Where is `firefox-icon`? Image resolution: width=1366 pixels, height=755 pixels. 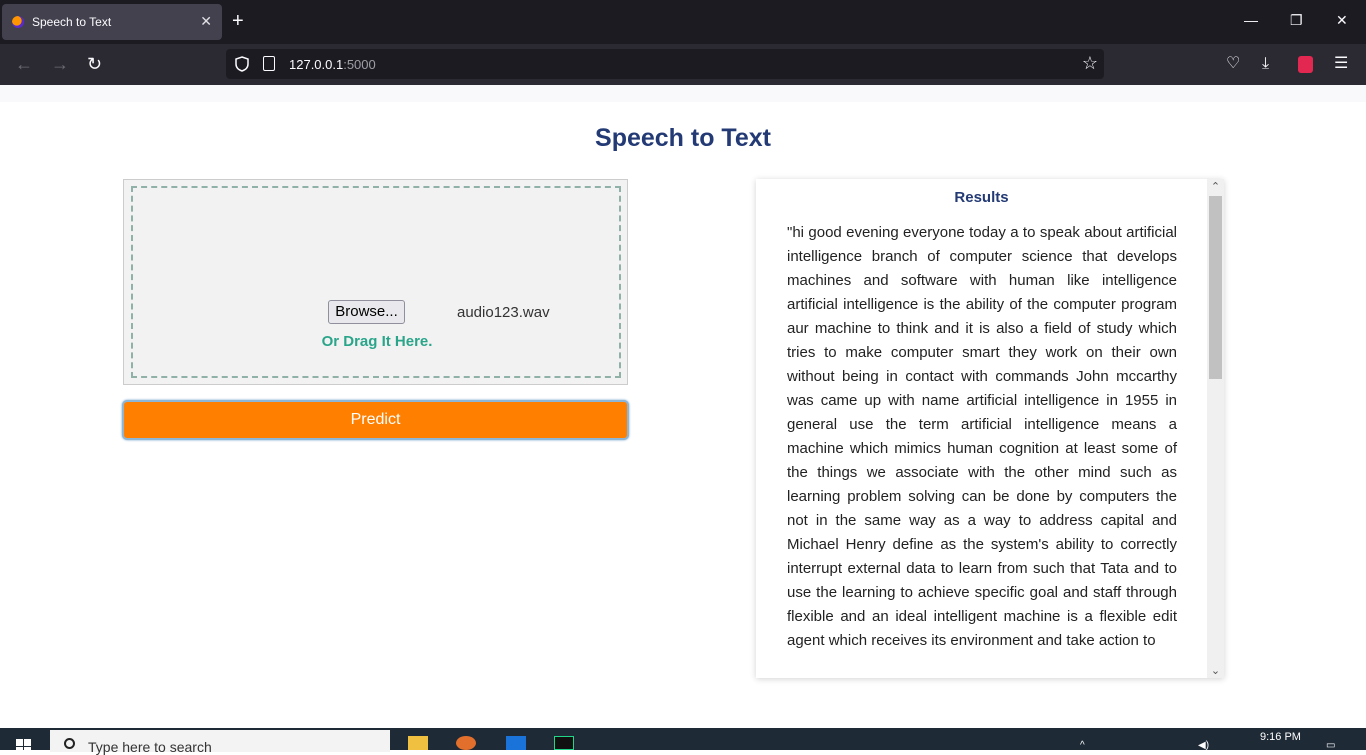
firefox-icon is located at coordinates (466, 743).